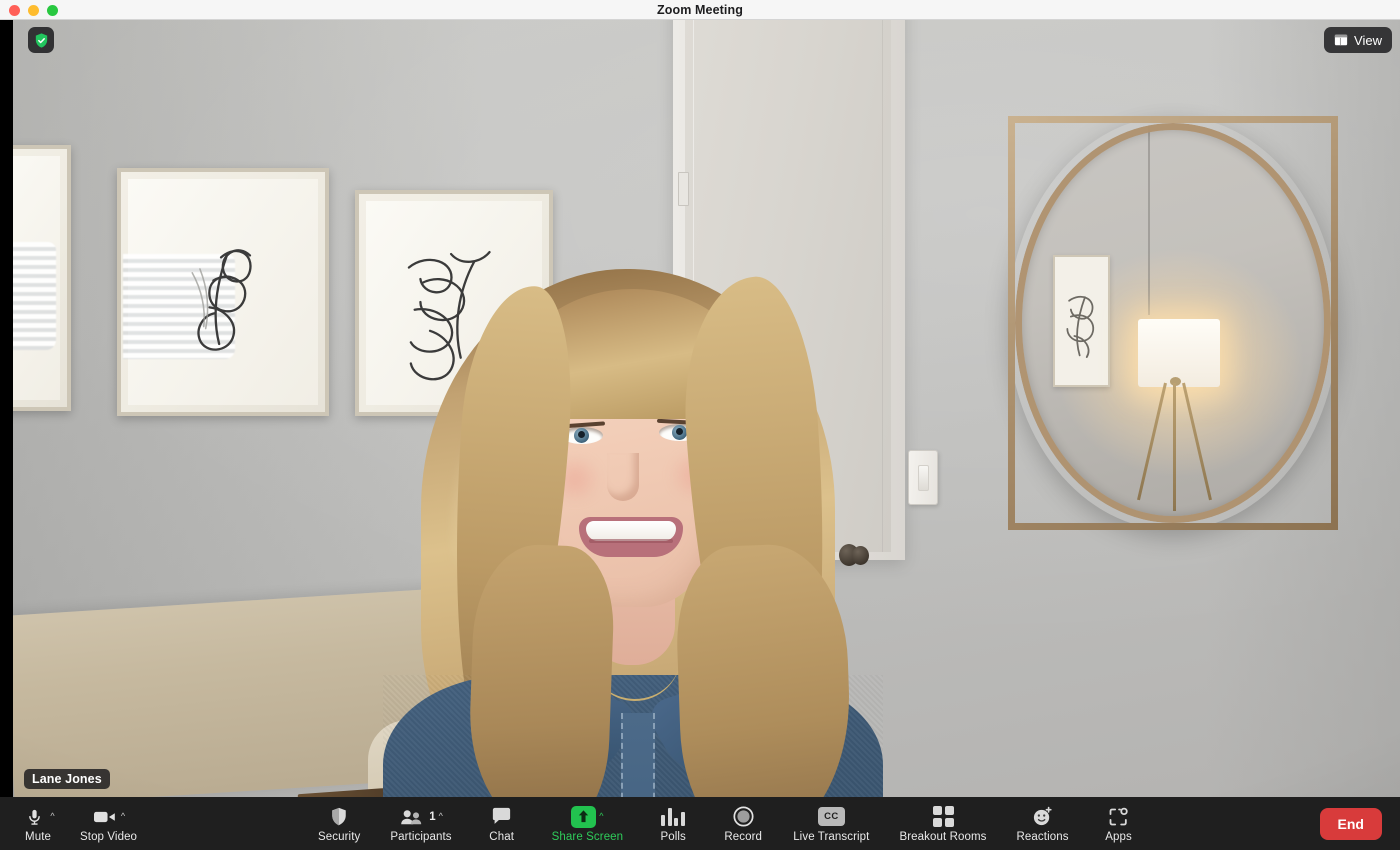 This screenshot has height=850, width=1400. What do you see at coordinates (1042, 837) in the screenshot?
I see `reactions-label: Reactions` at bounding box center [1042, 837].